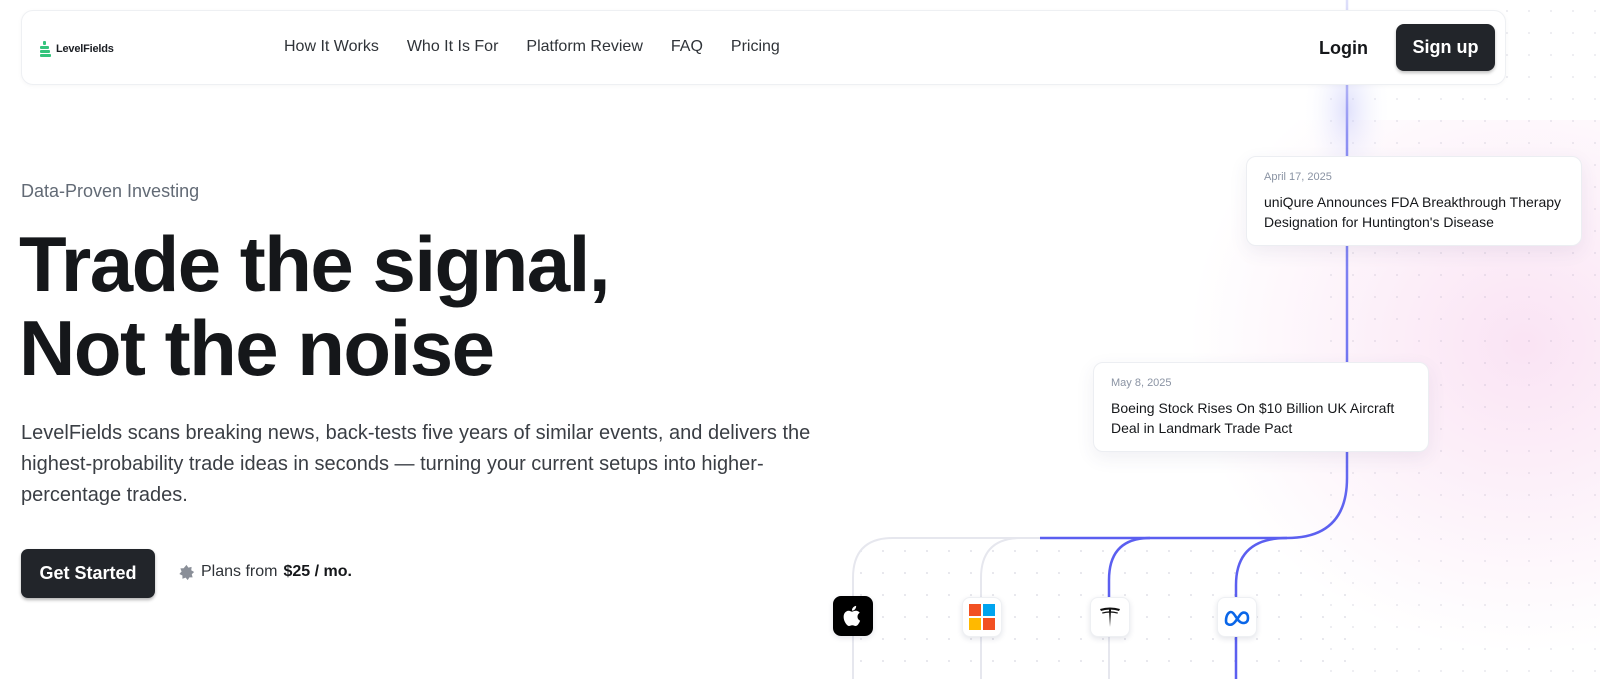  I want to click on nav-link-platform-review: Platform Review, so click(584, 47).